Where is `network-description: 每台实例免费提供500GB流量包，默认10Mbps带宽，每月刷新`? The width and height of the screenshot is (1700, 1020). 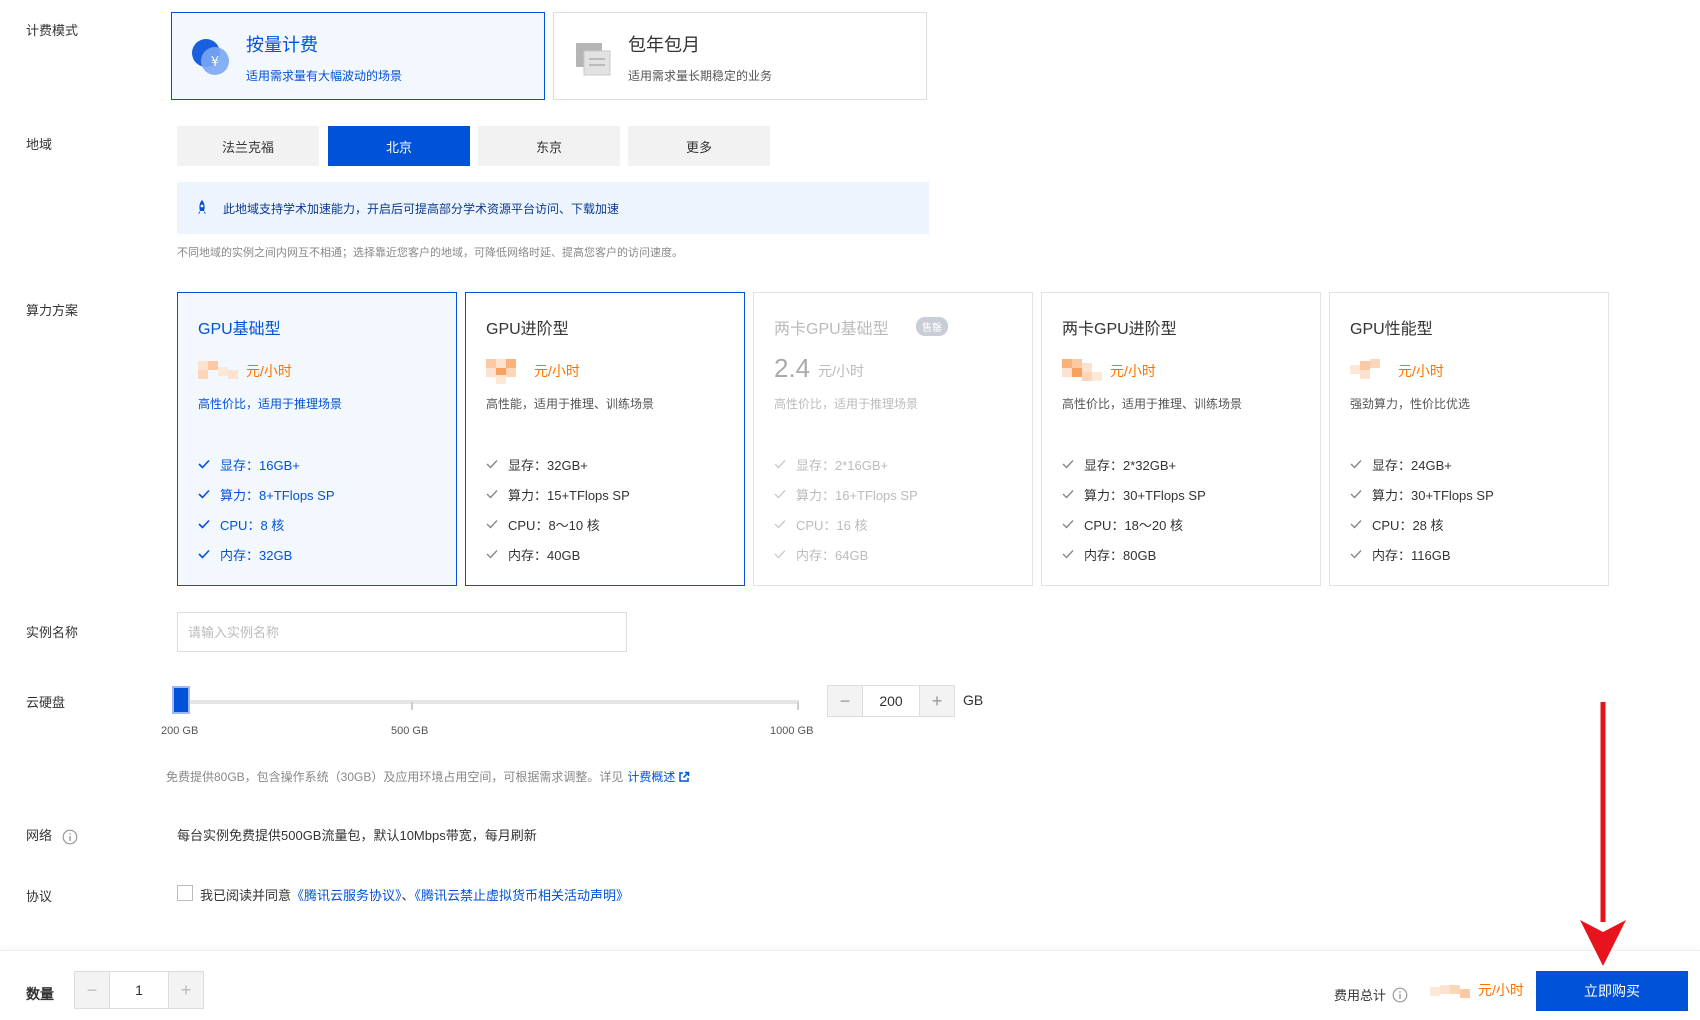
network-description: 每台实例免费提供500GB流量包，默认10Mbps带宽，每月刷新 is located at coordinates (357, 835).